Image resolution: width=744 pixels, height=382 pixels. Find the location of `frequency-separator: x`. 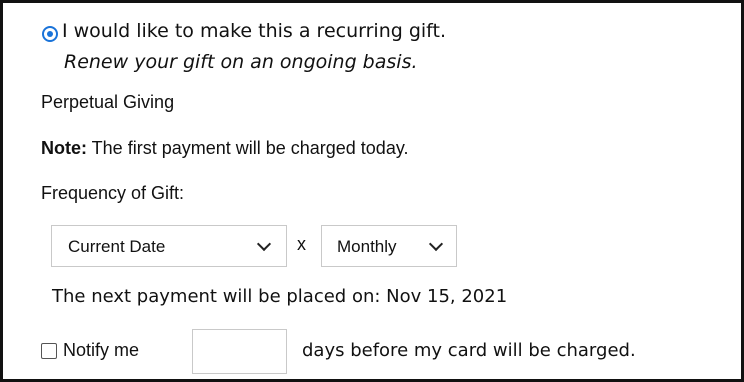

frequency-separator: x is located at coordinates (301, 244).